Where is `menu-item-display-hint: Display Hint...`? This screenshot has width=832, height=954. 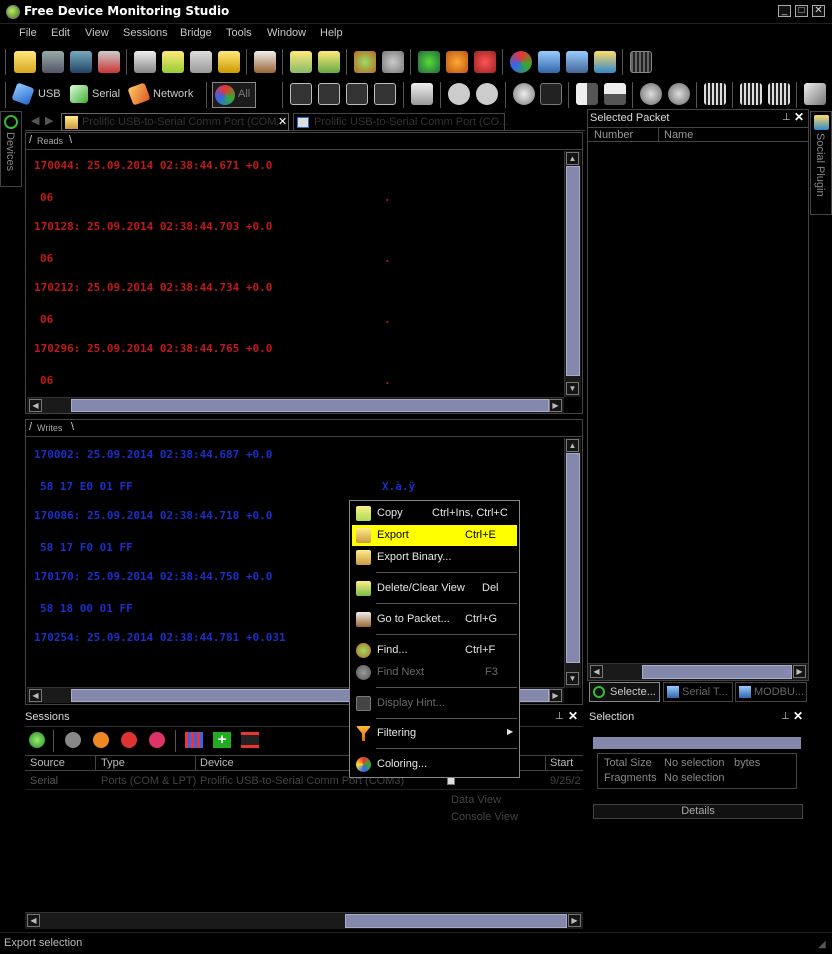
menu-item-display-hint: Display Hint... is located at coordinates (434, 703).